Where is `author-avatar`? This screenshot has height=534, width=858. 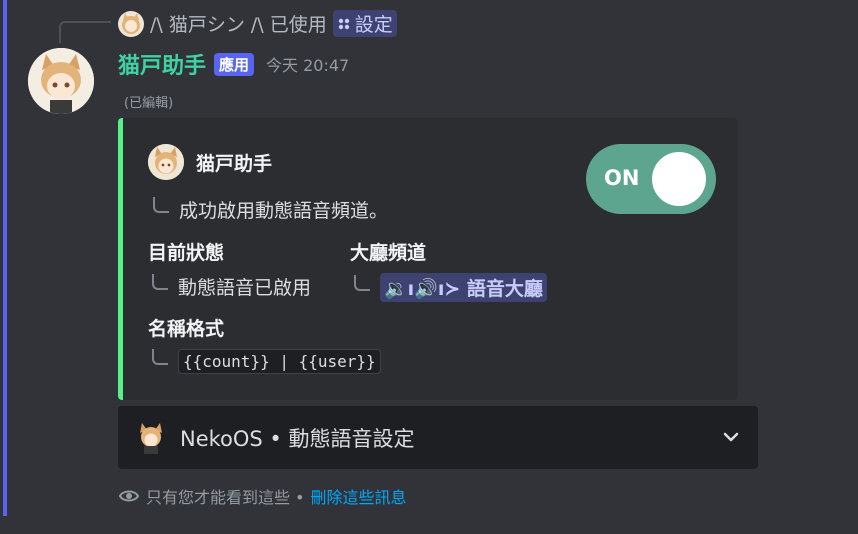 author-avatar is located at coordinates (61, 81).